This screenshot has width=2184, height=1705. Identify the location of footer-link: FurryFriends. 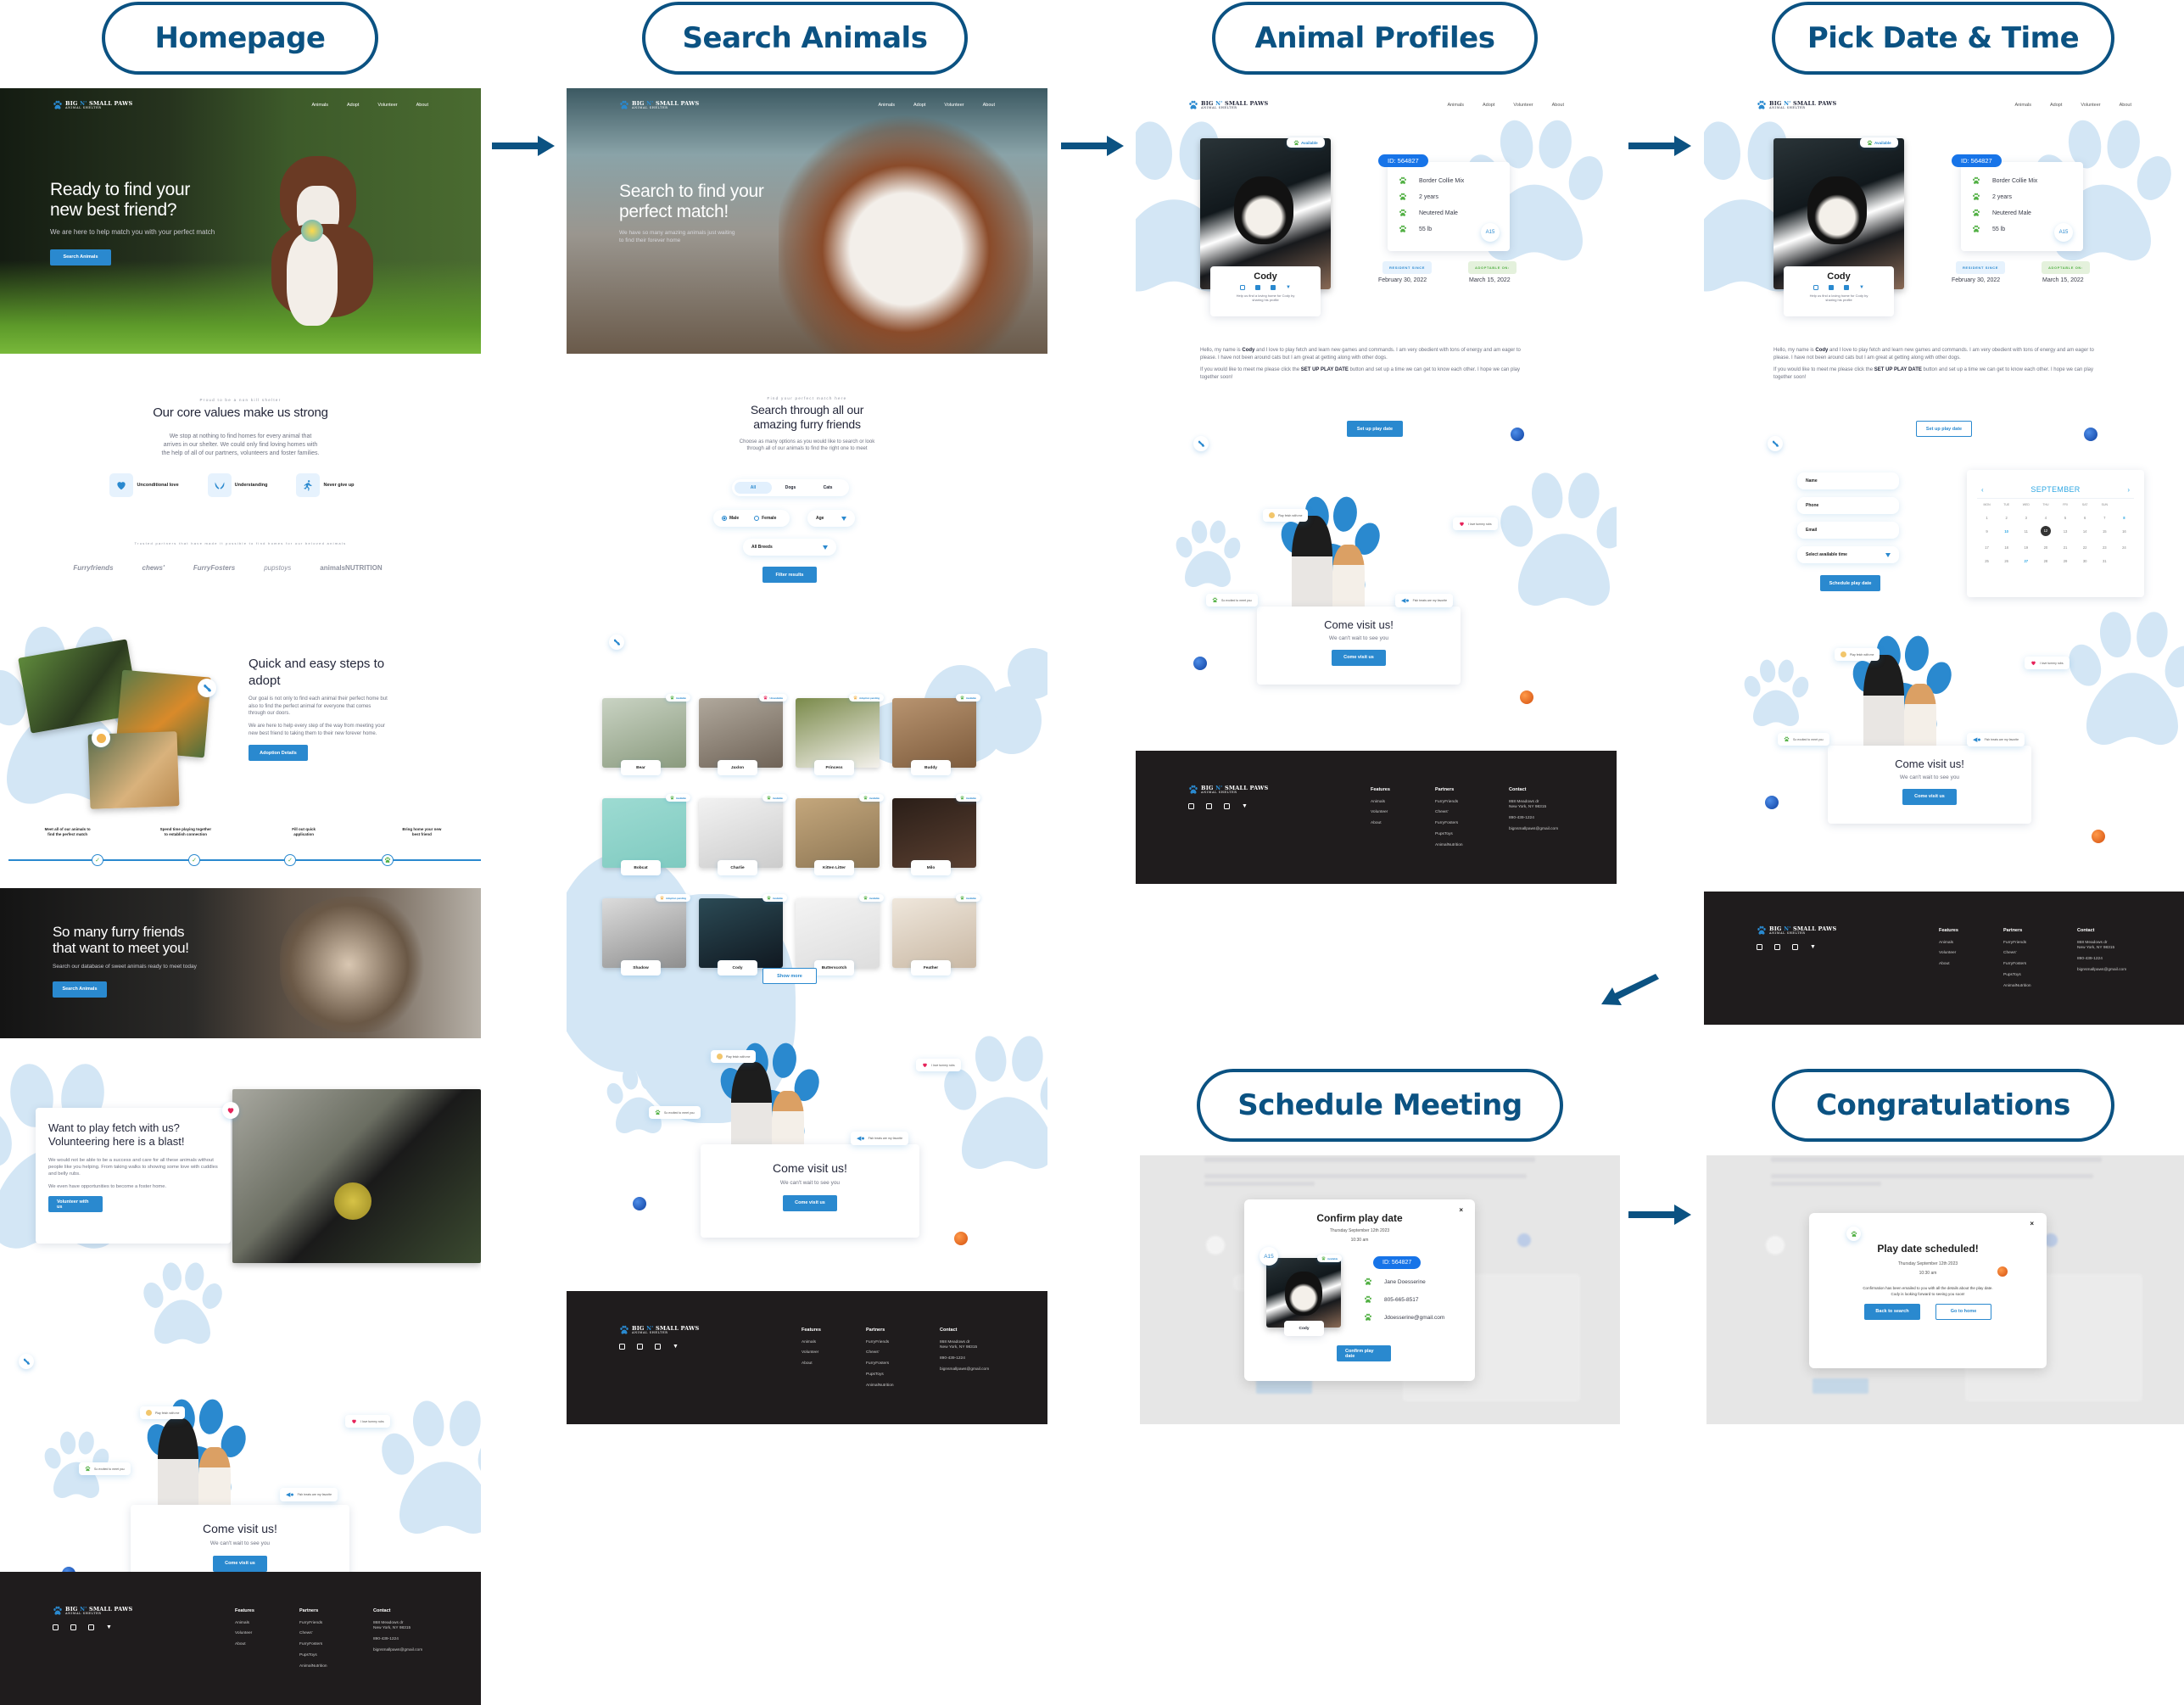
(880, 1342).